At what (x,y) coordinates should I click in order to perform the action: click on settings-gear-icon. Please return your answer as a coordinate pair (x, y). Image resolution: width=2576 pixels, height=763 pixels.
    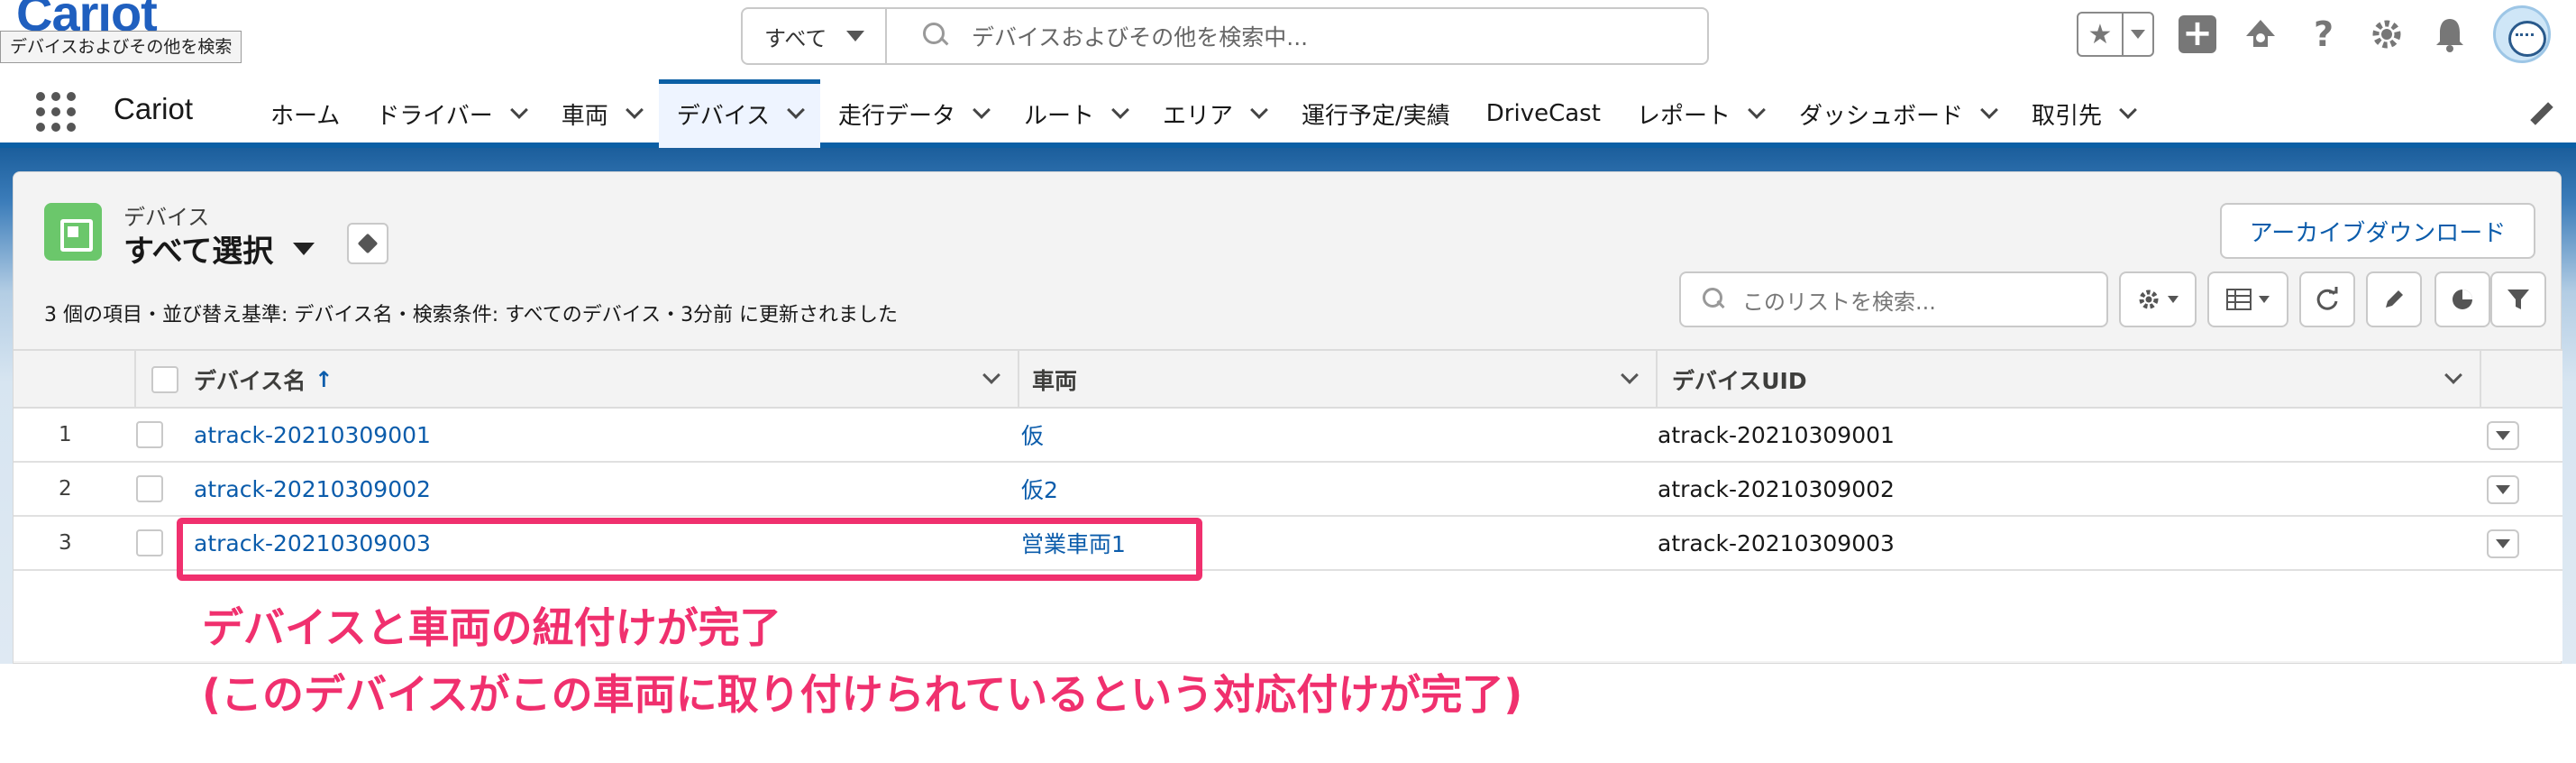
    Looking at the image, I should click on (2387, 34).